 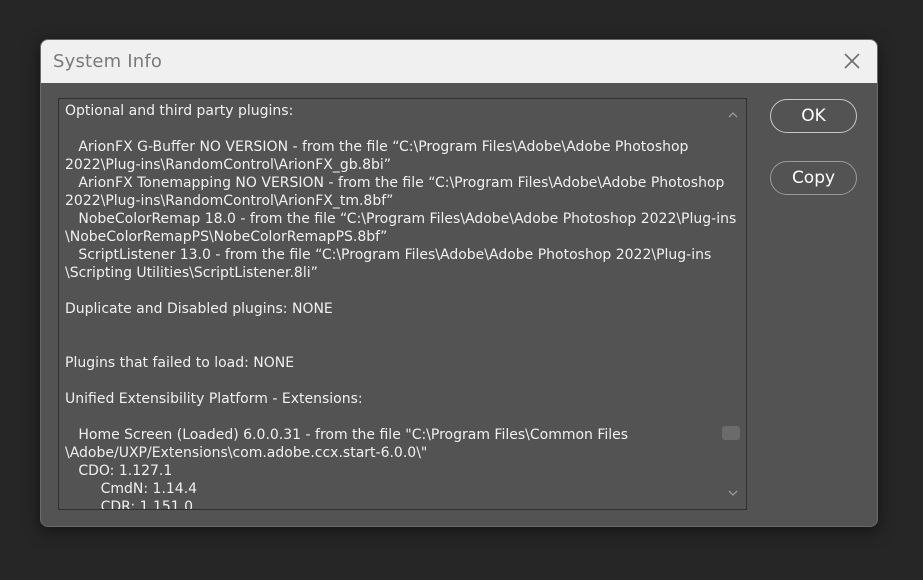 What do you see at coordinates (179, 111) in the screenshot?
I see `info-line: Optional and third party plugins:` at bounding box center [179, 111].